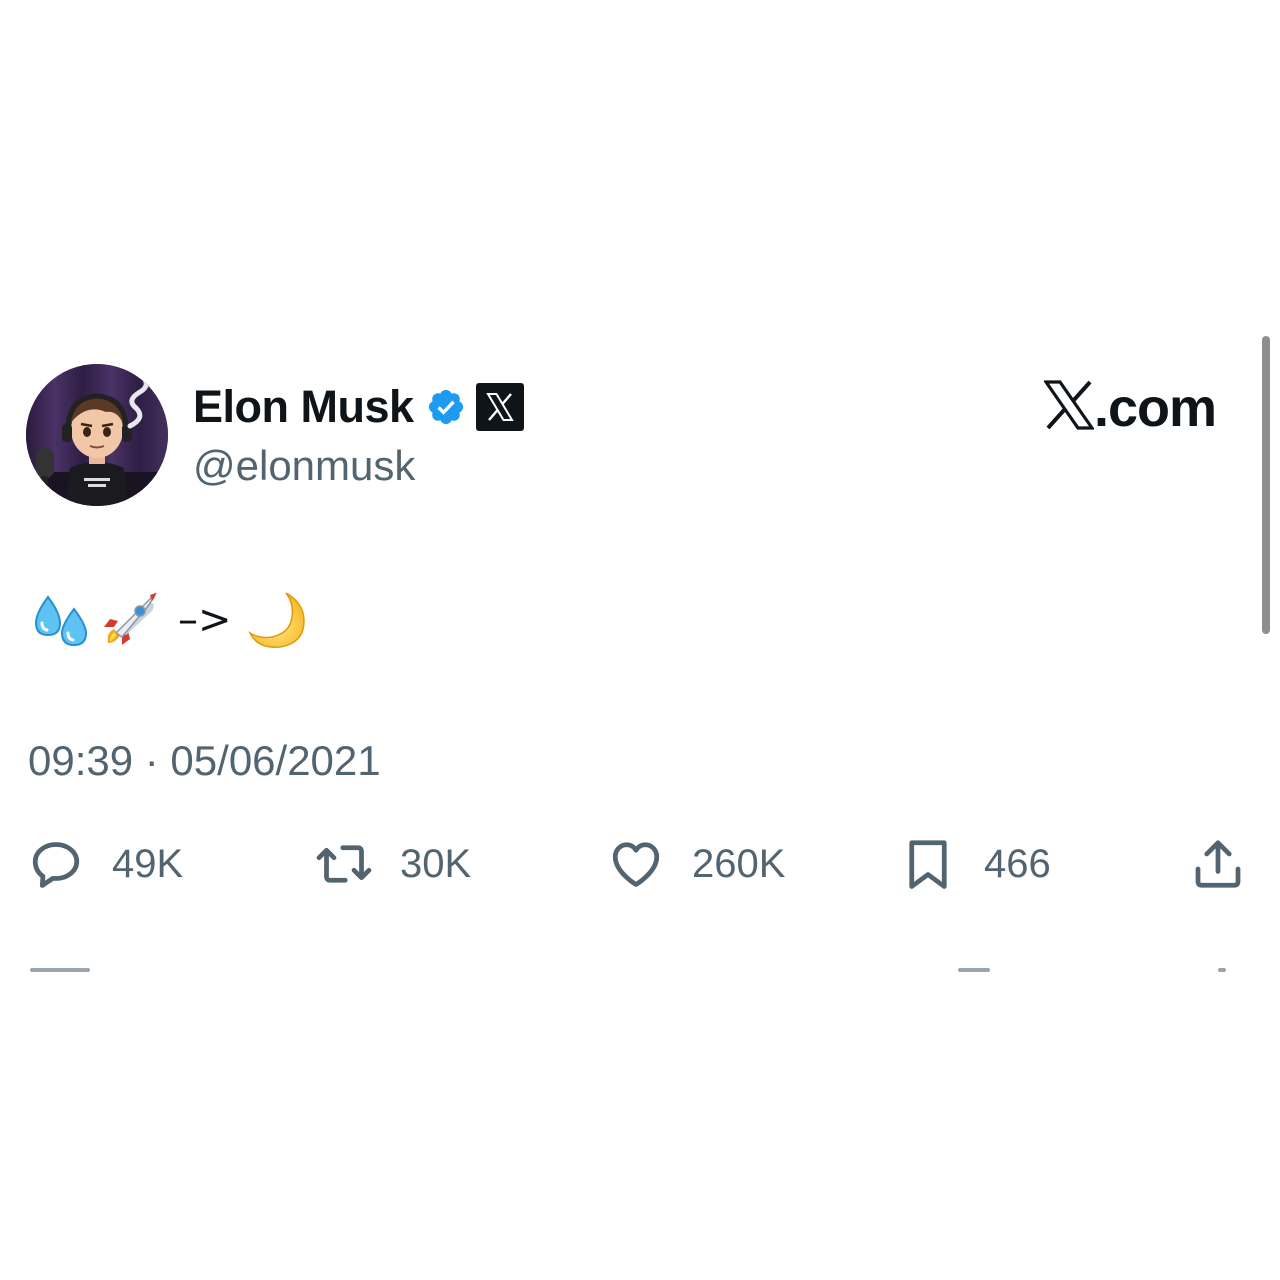  What do you see at coordinates (148, 864) in the screenshot?
I see `reply-count: 49K` at bounding box center [148, 864].